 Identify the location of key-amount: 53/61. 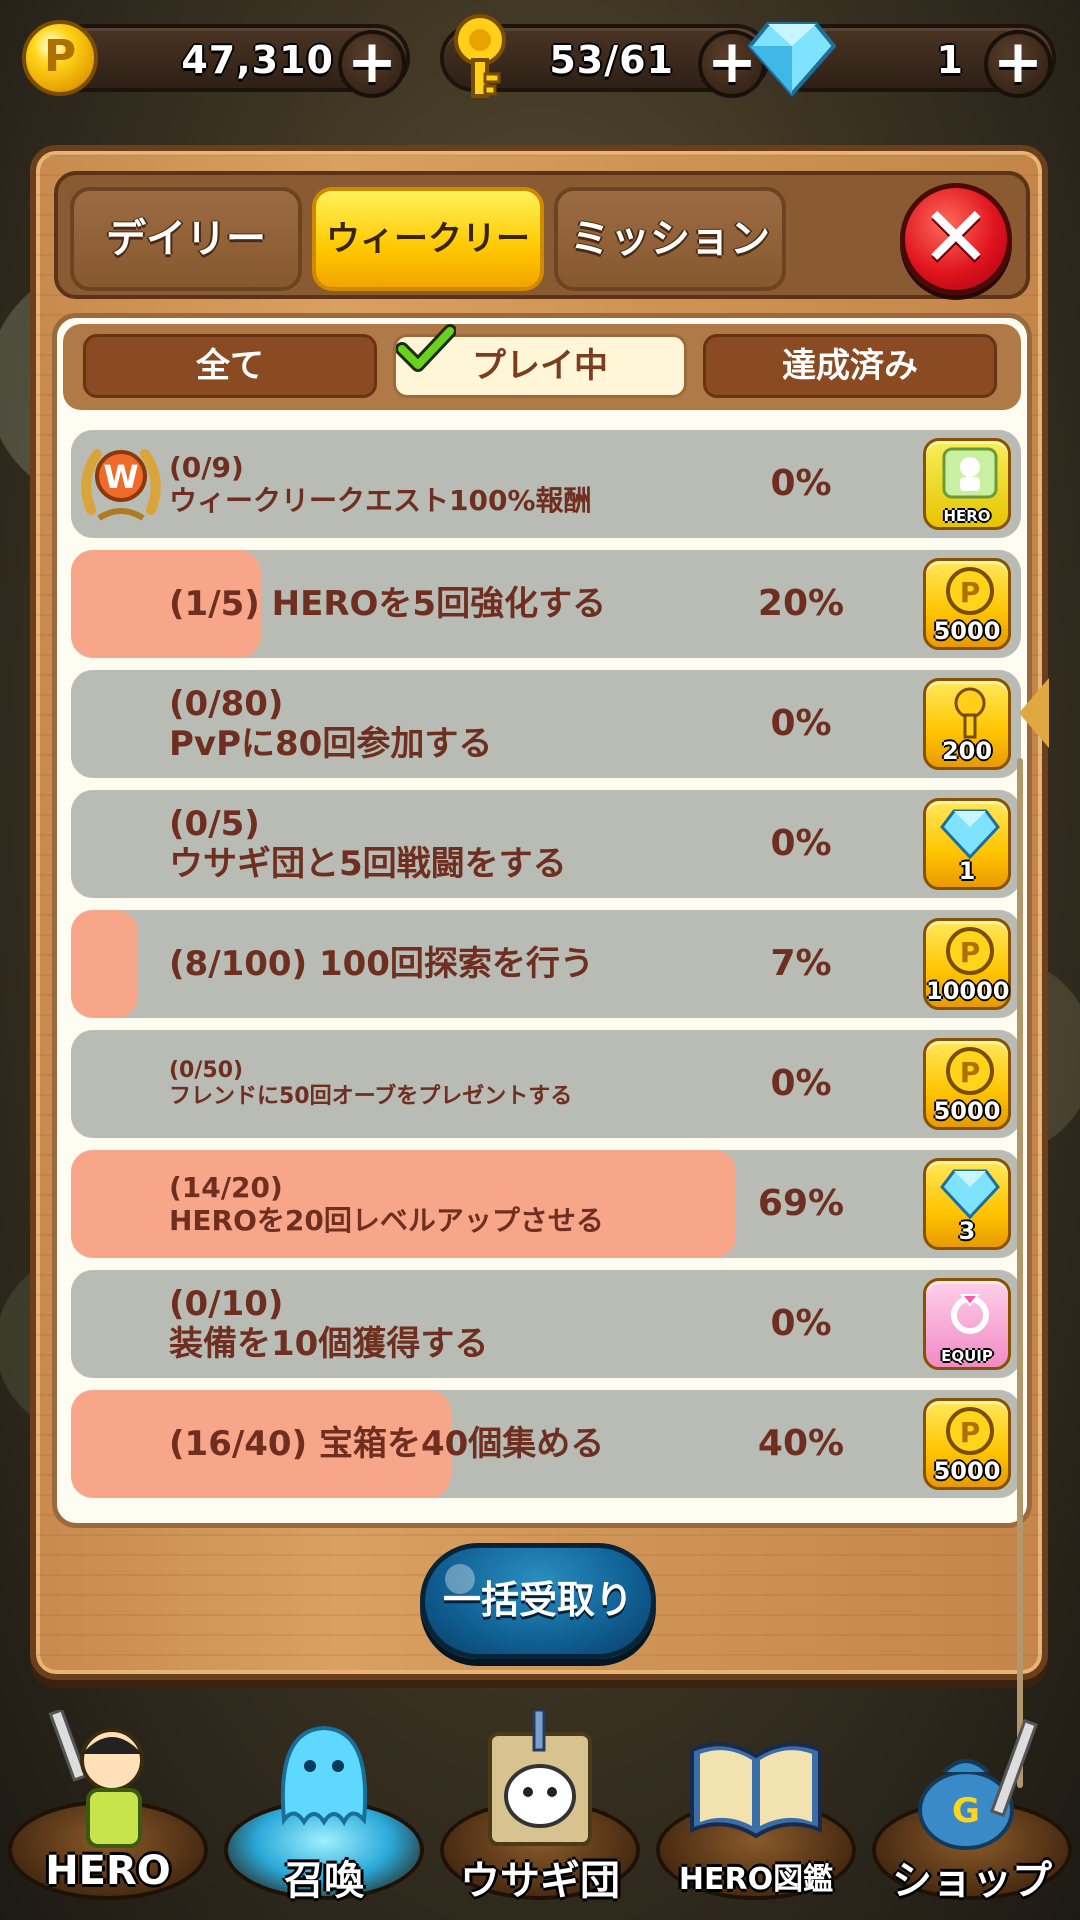
(611, 60).